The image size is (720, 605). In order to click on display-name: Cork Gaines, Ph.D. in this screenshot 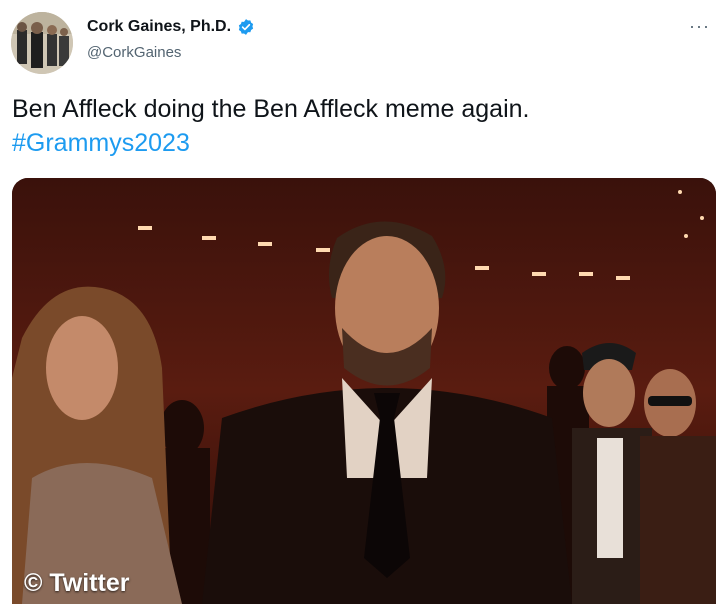, I will do `click(159, 27)`.